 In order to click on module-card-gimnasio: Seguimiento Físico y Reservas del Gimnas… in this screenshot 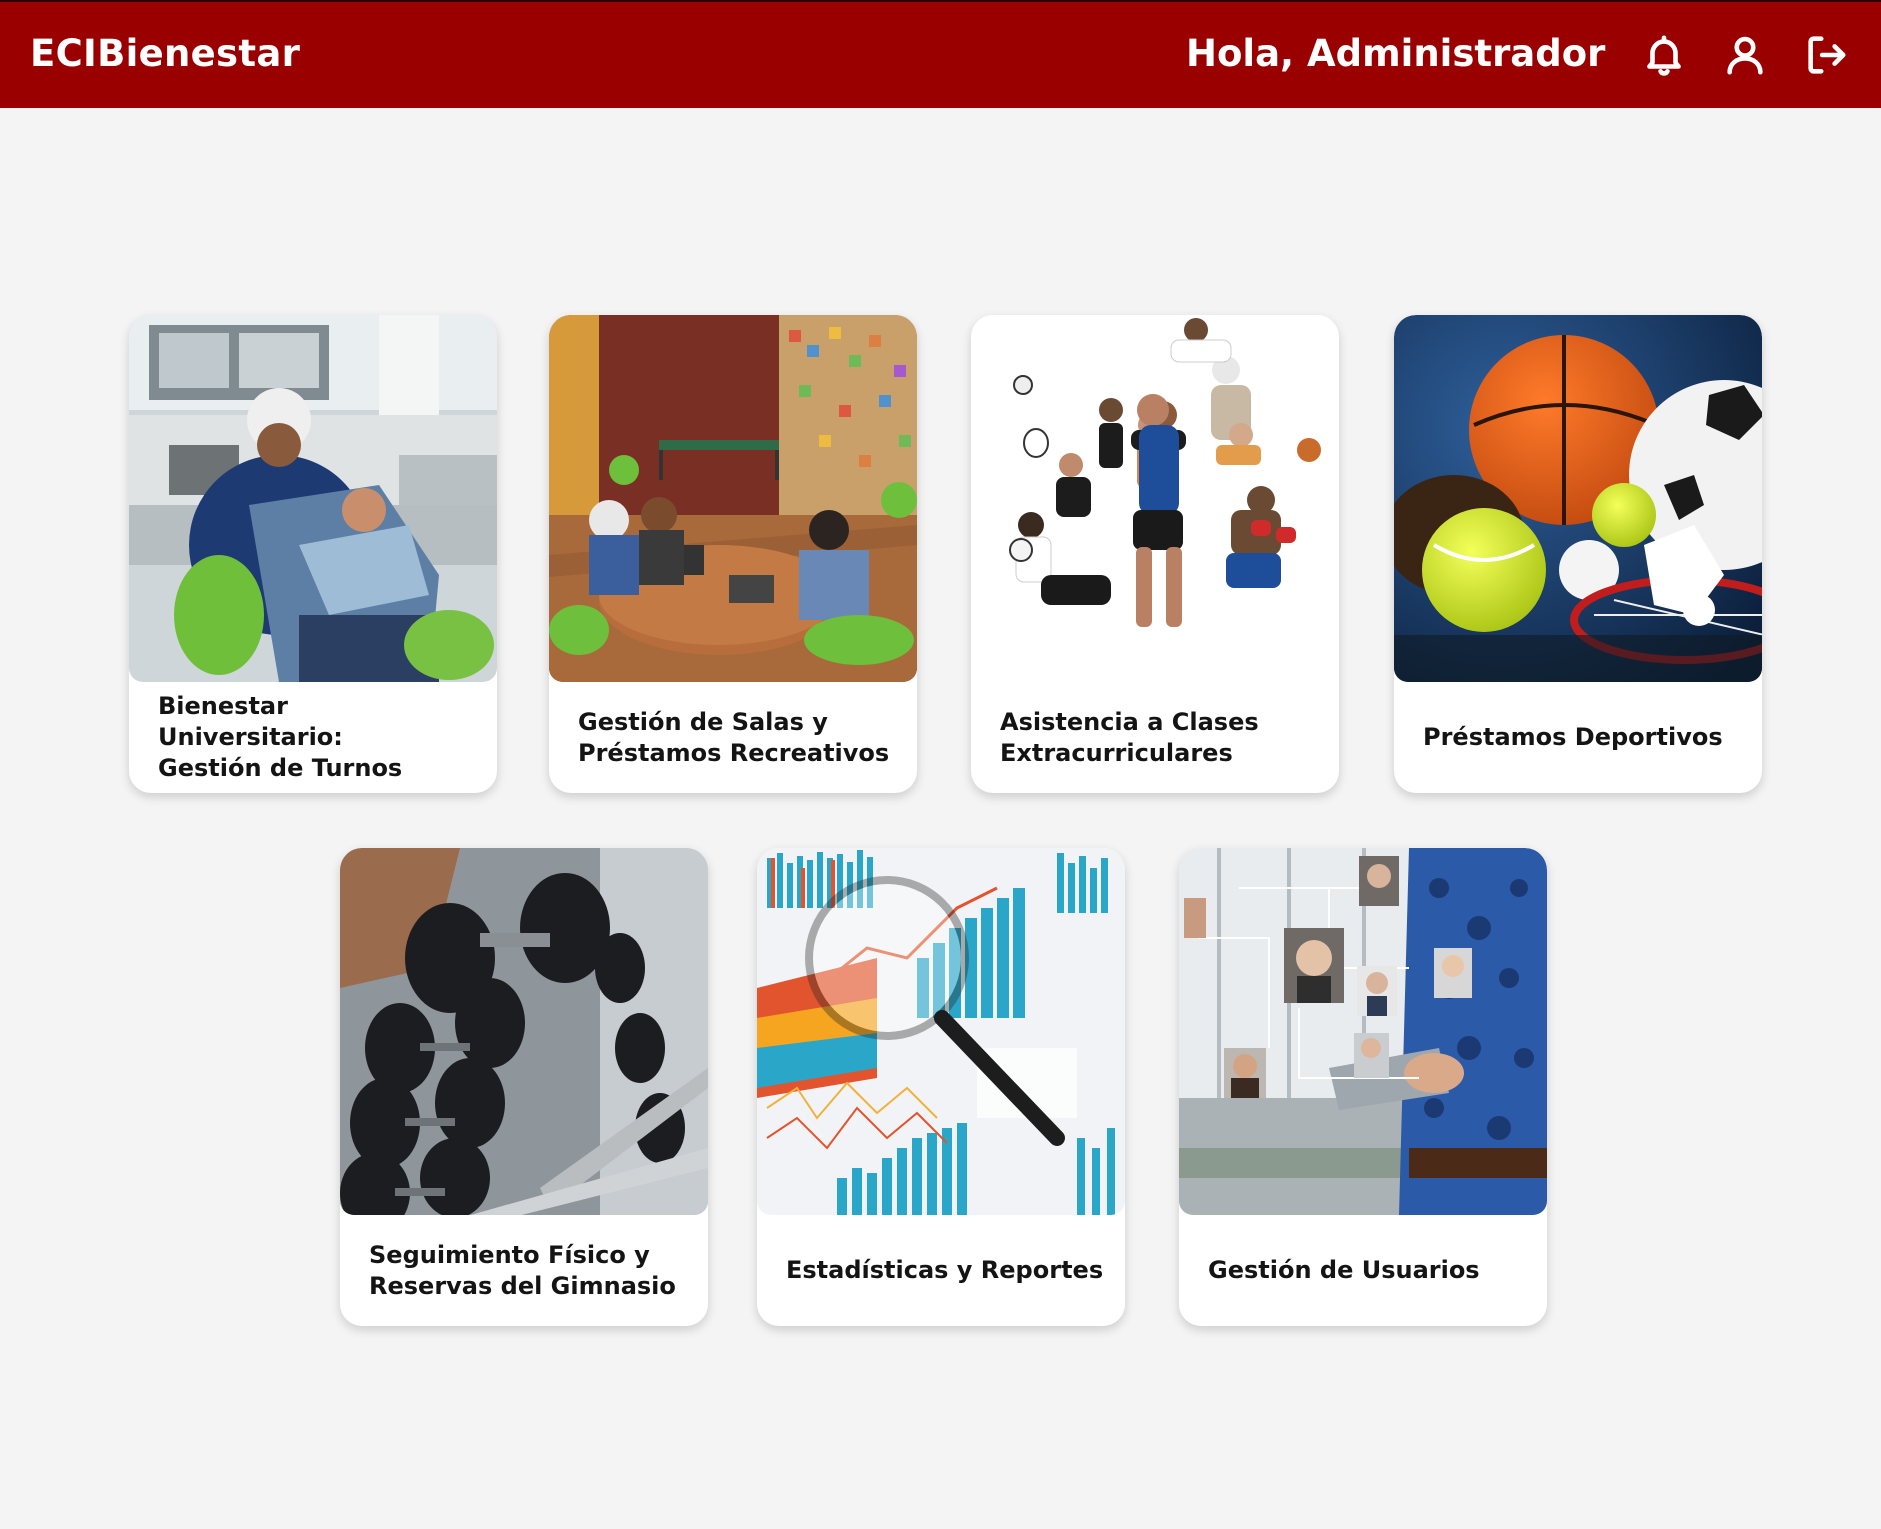, I will do `click(524, 1087)`.